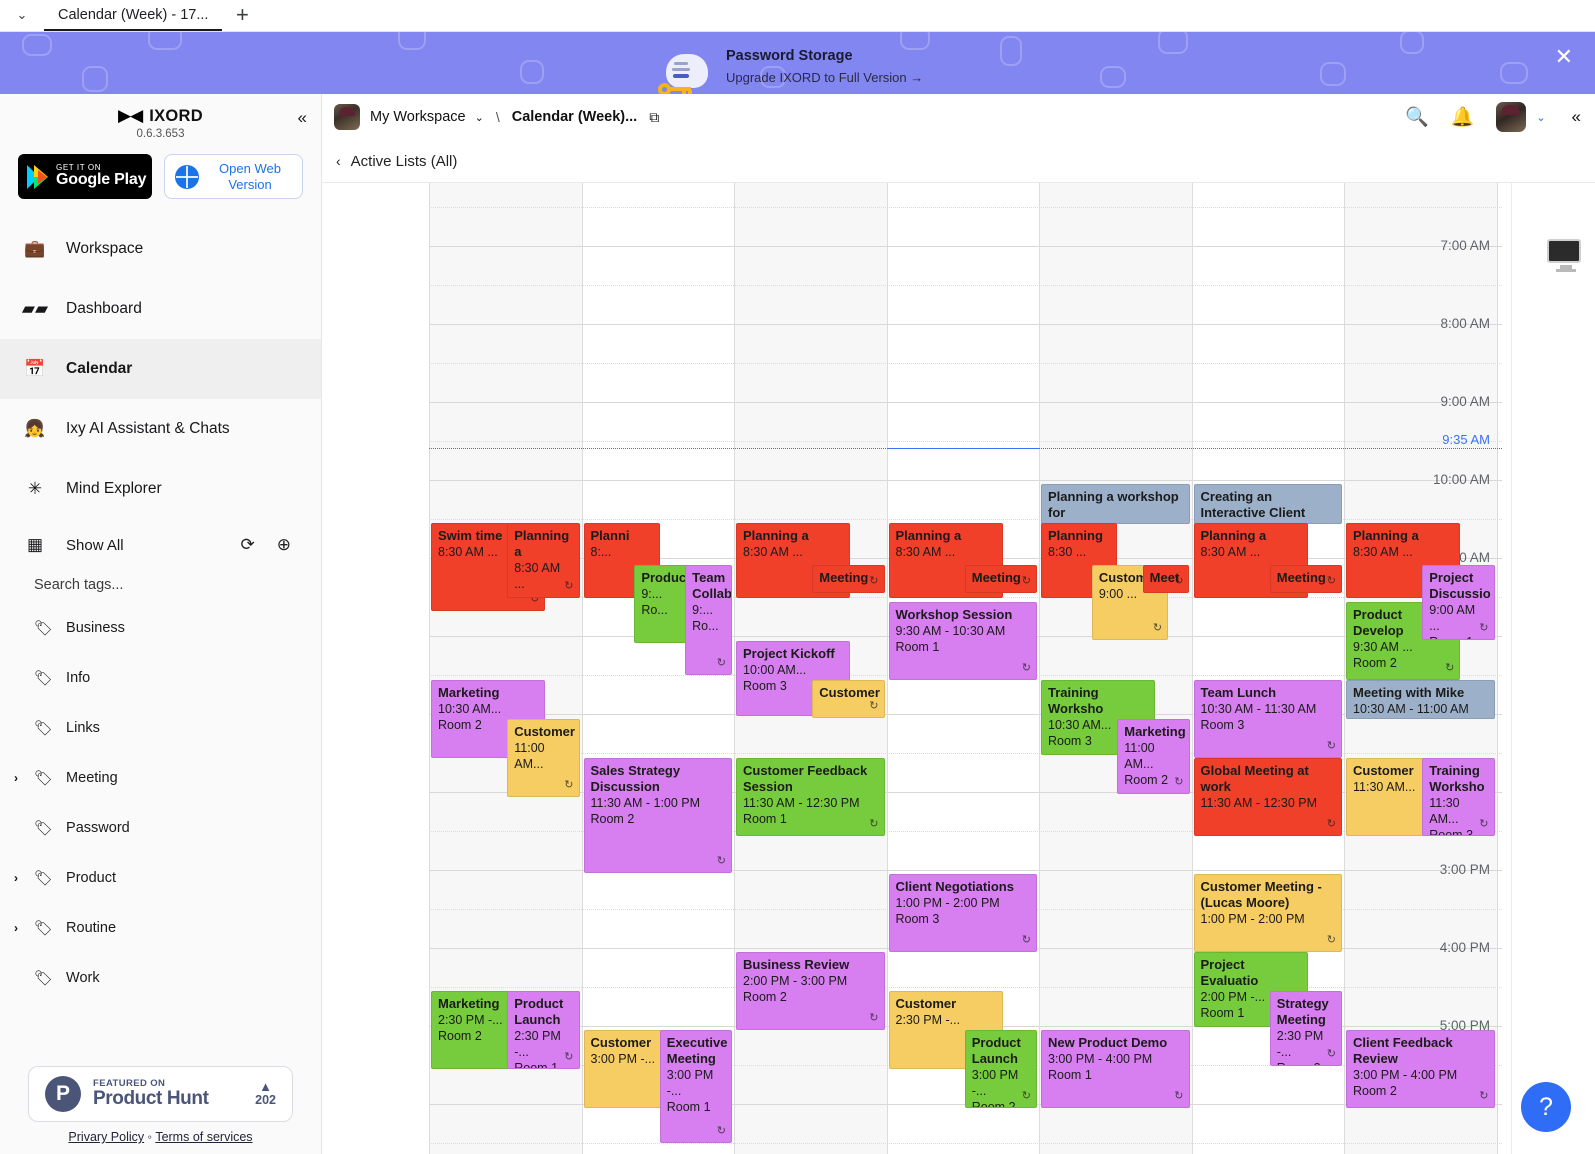 The width and height of the screenshot is (1595, 1154). Describe the element at coordinates (160, 489) in the screenshot. I see `sidebar-item-mind-explorer: ✳ Mind Explorer` at that location.